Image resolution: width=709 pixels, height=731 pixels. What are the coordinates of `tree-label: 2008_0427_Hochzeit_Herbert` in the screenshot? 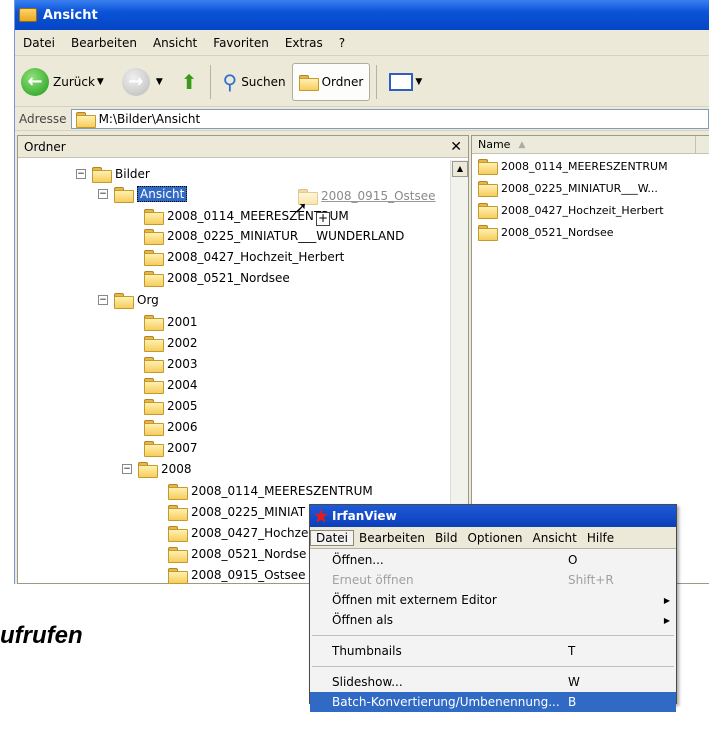 It's located at (256, 257).